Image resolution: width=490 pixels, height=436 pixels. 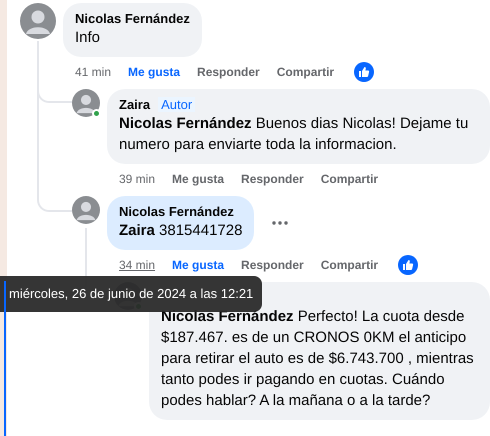 I want to click on author-name: Zaira, so click(x=134, y=105).